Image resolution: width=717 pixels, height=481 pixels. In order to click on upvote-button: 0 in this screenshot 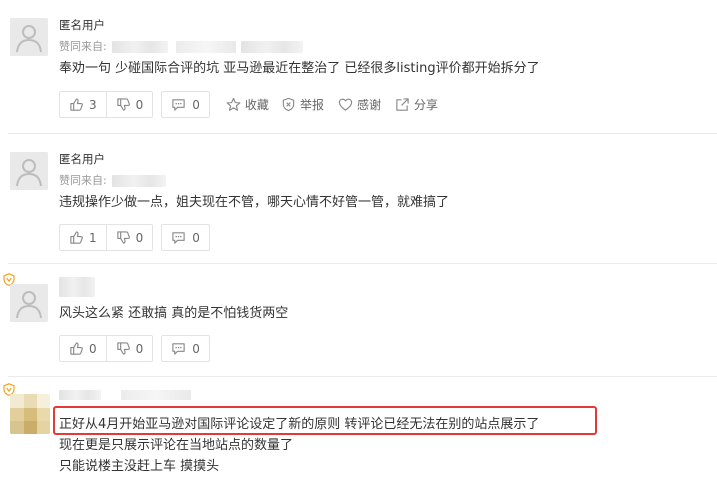, I will do `click(83, 348)`.